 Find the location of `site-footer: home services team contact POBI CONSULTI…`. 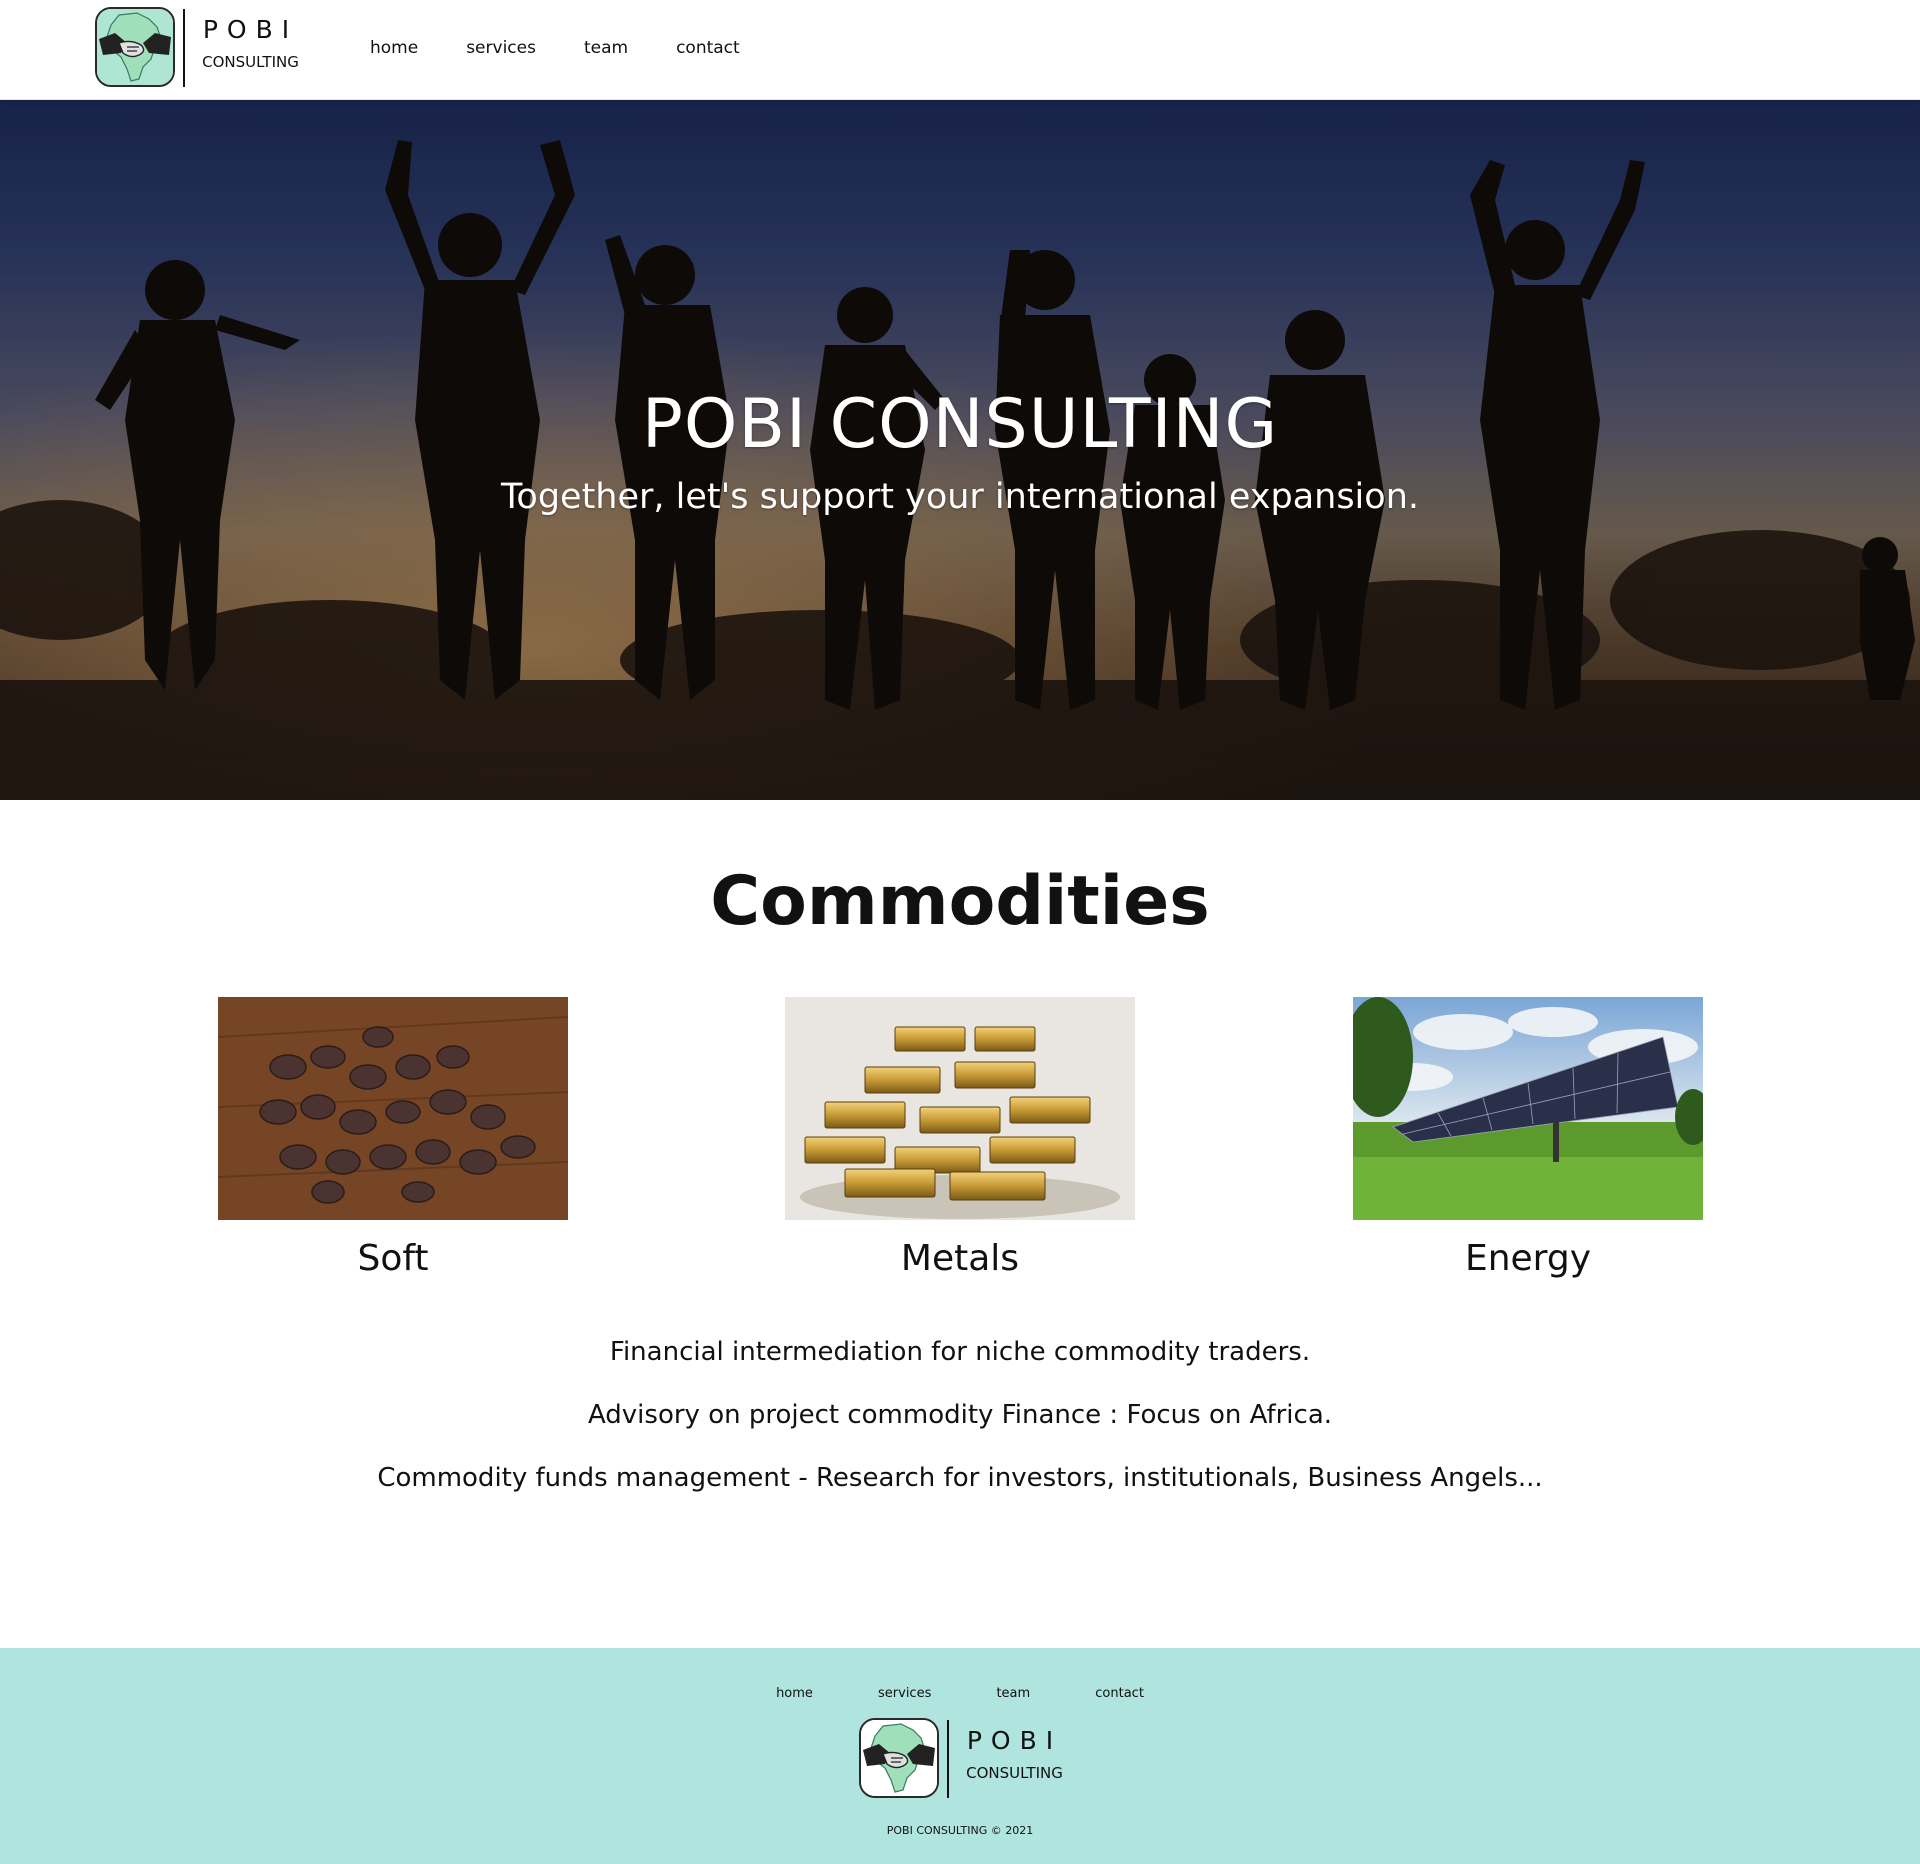

site-footer: home services team contact POBI CONSULTI… is located at coordinates (960, 1756).